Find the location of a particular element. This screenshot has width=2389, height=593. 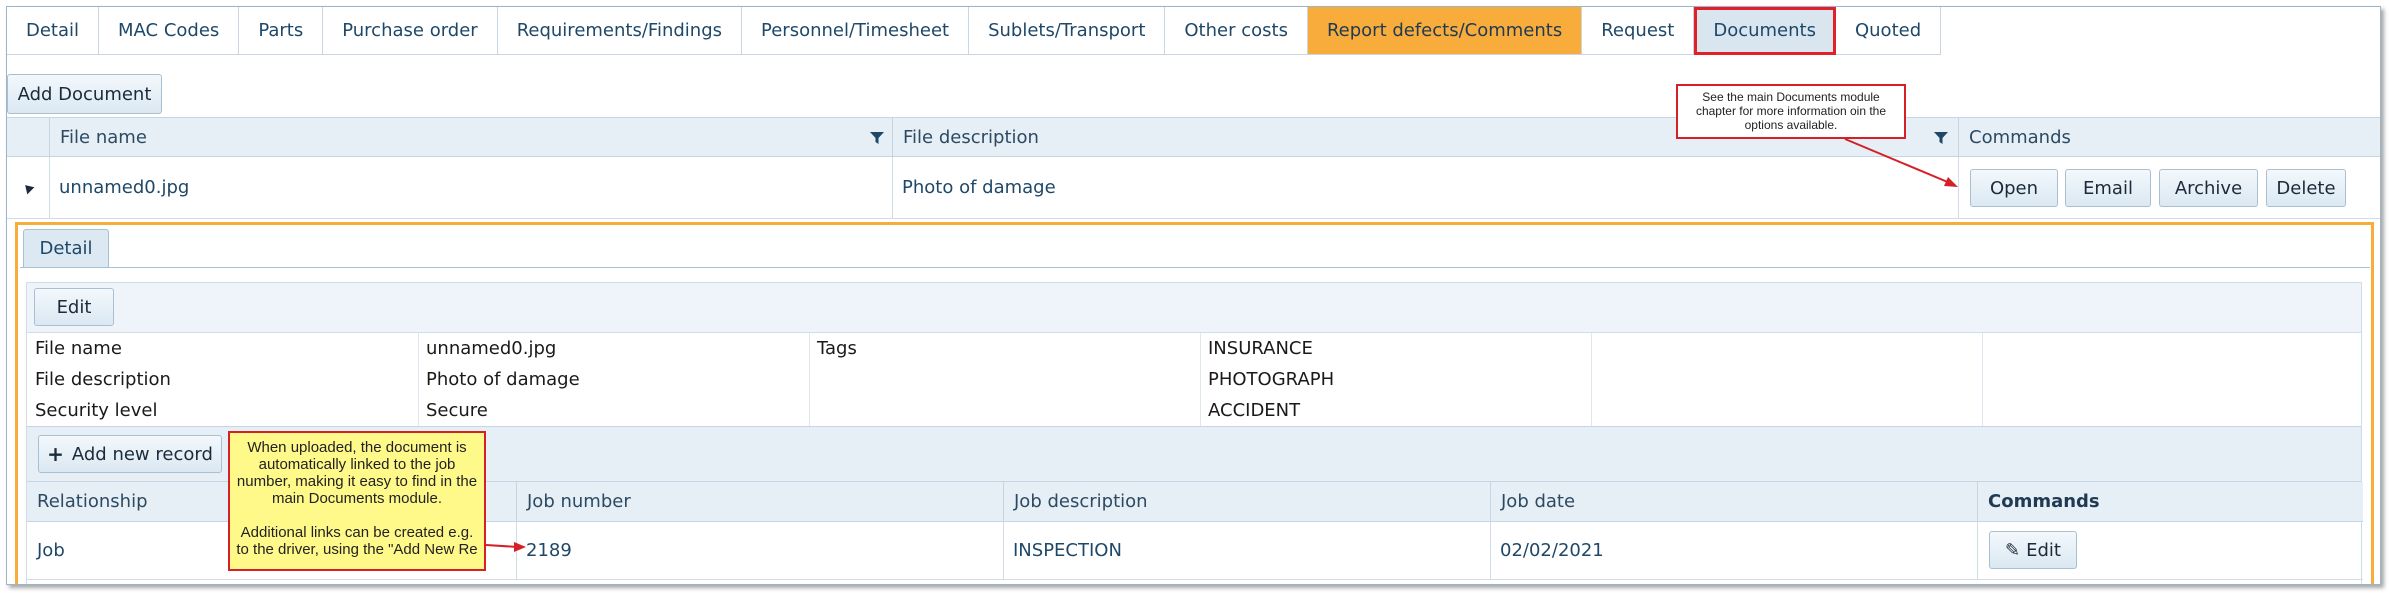

tab-mac-codes: MAC Codes is located at coordinates (169, 31).